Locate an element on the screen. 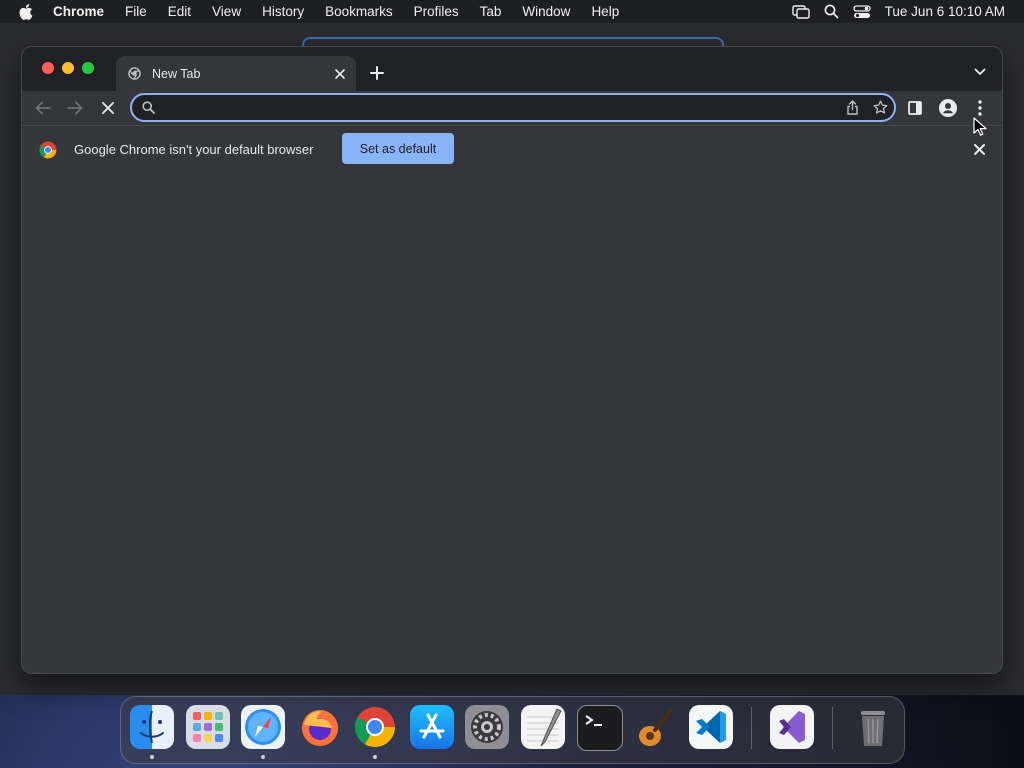  address-bar is located at coordinates (513, 107).